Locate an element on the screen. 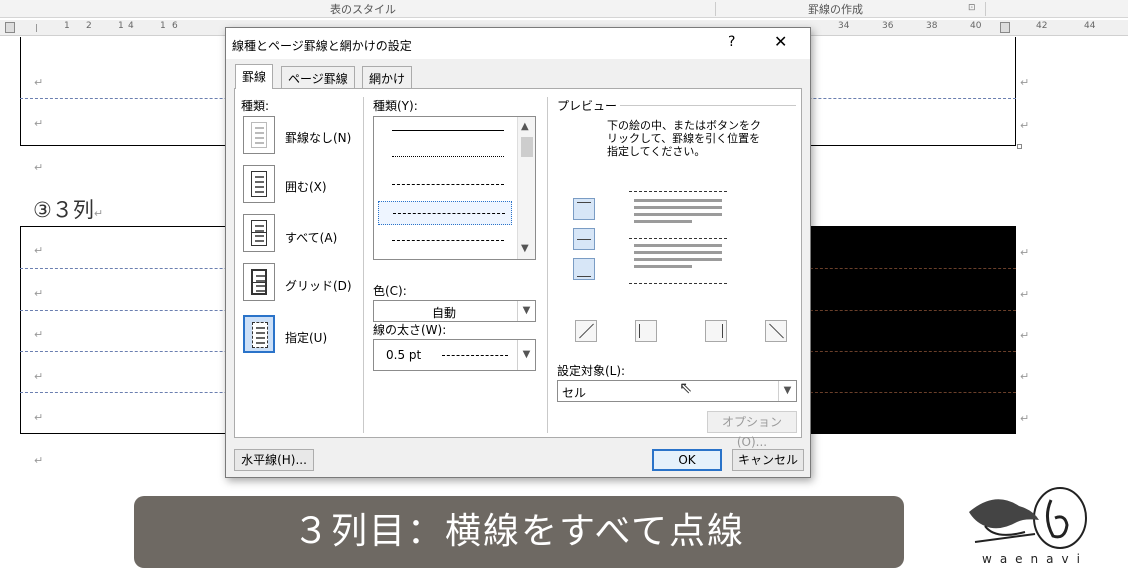  border-top-button is located at coordinates (584, 209).